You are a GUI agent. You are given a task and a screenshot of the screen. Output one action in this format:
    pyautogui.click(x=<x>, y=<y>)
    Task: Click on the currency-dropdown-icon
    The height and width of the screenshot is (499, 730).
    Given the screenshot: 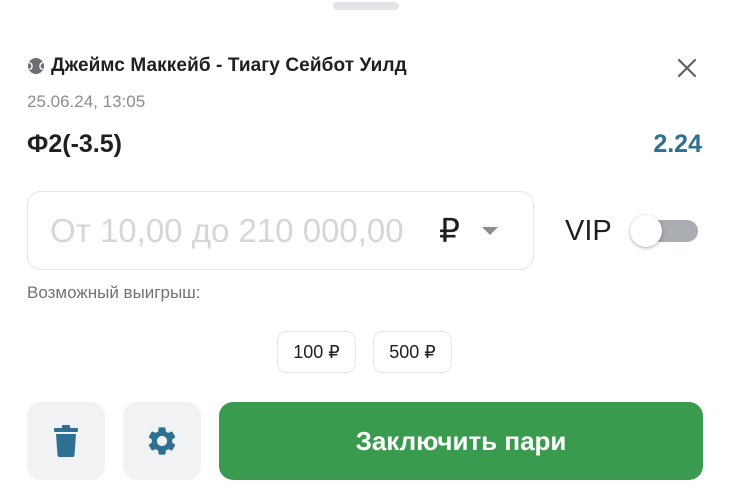 What is the action you would take?
    pyautogui.click(x=490, y=230)
    